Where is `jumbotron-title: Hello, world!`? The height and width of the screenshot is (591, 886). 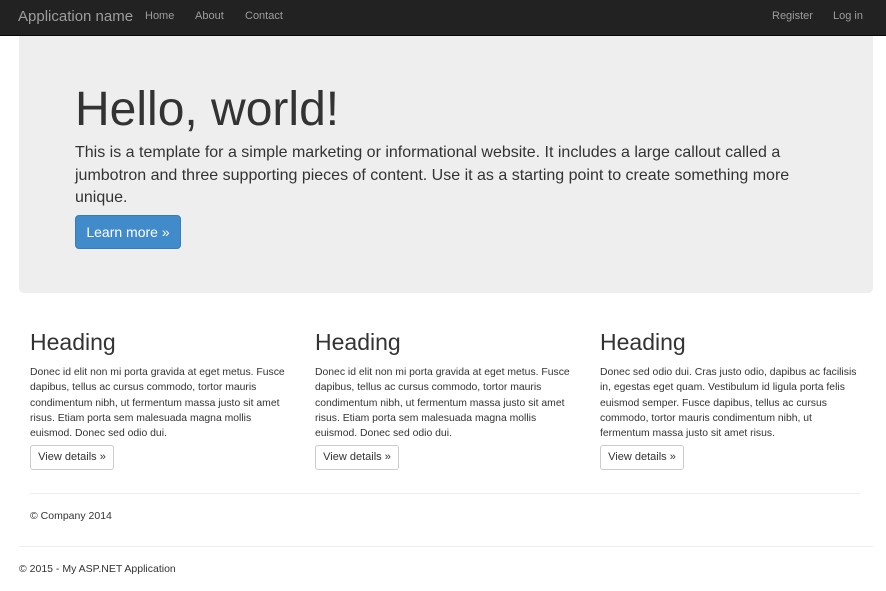
jumbotron-title: Hello, world! is located at coordinates (207, 109).